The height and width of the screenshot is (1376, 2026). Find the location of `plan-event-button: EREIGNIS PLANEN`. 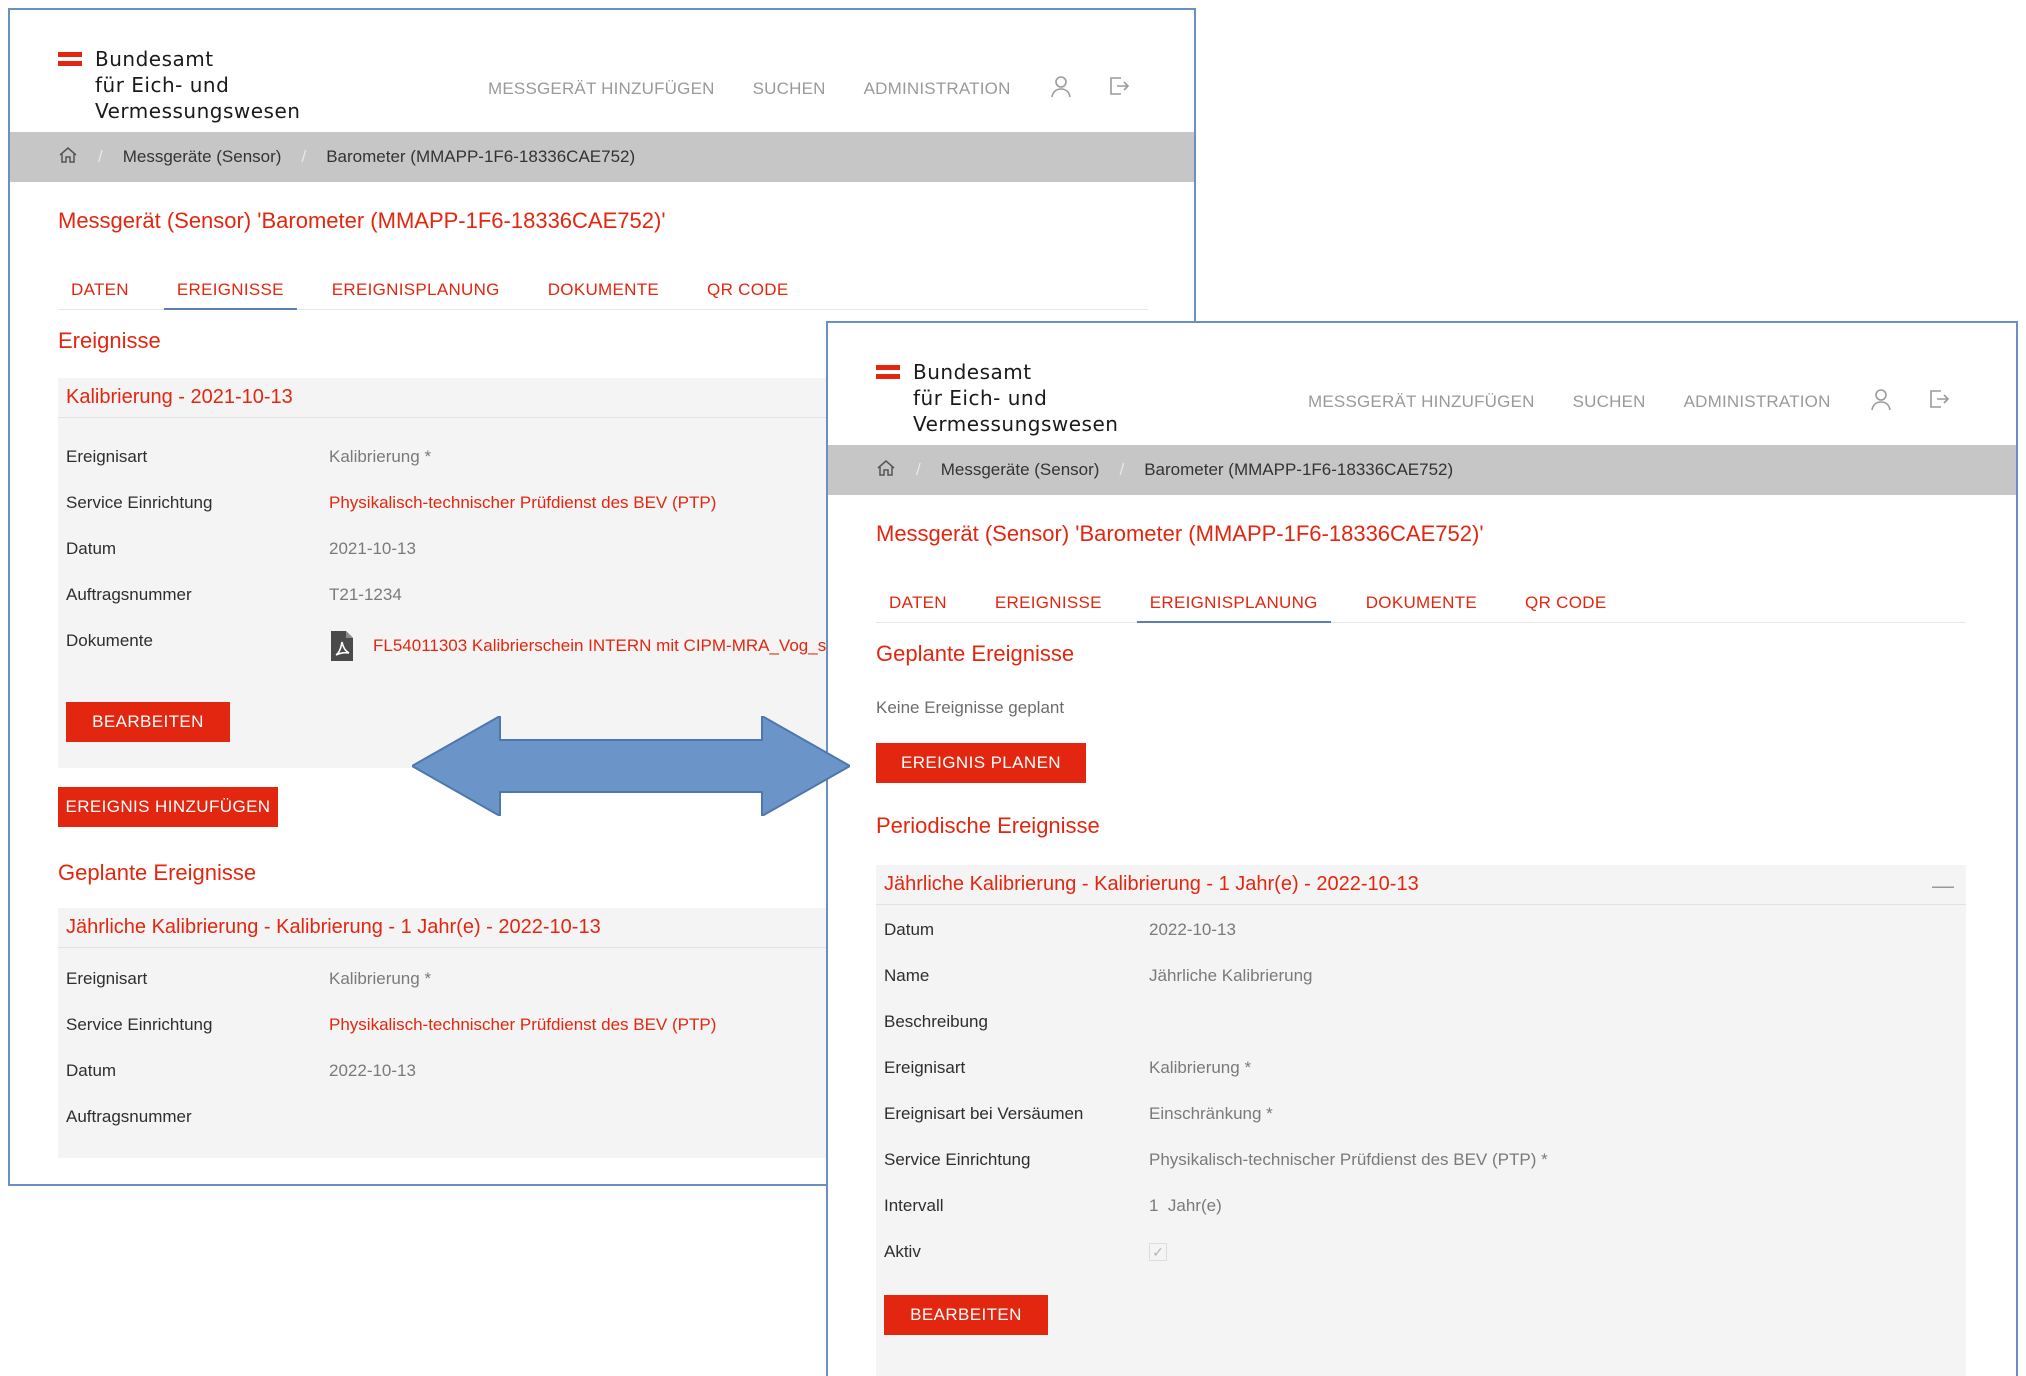

plan-event-button: EREIGNIS PLANEN is located at coordinates (981, 763).